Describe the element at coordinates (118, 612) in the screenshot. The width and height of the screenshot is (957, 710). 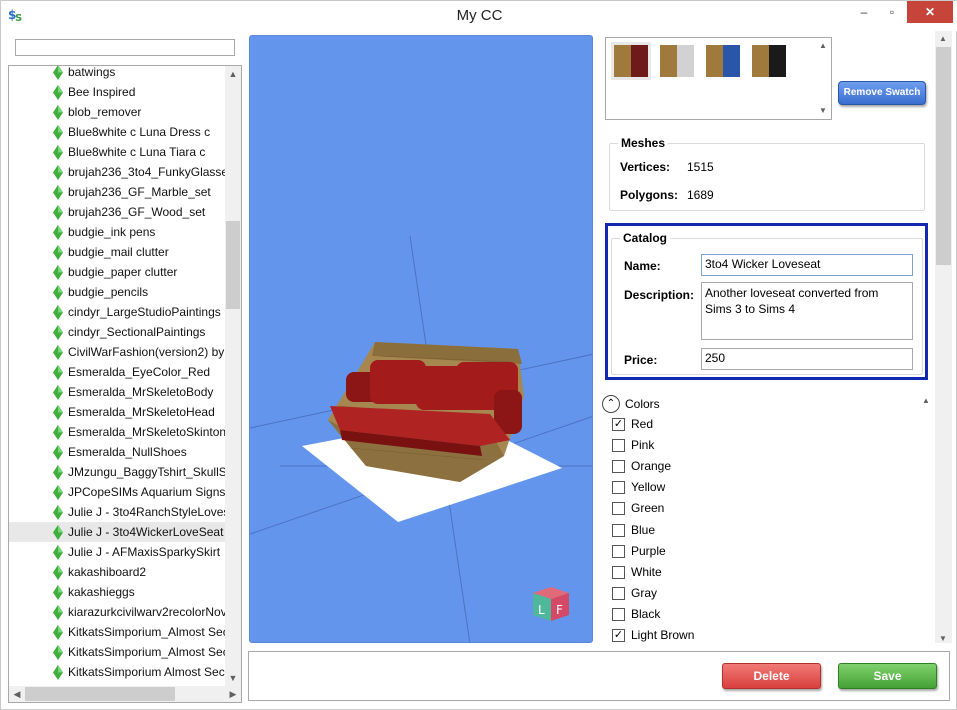
I see `tree-item: kiarazurkcivilwarv2recolorNov` at that location.